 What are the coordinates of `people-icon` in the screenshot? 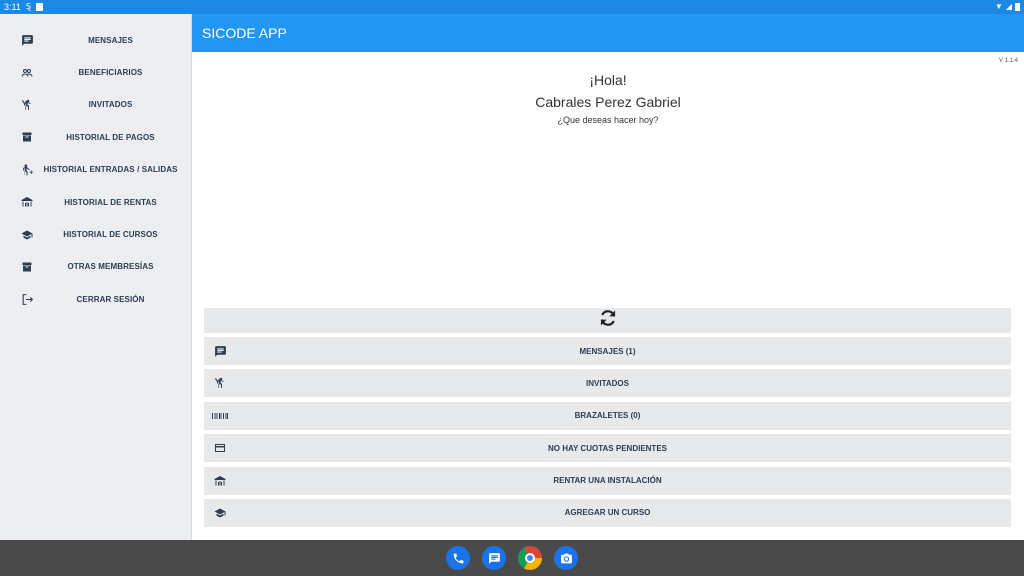 It's located at (27, 73).